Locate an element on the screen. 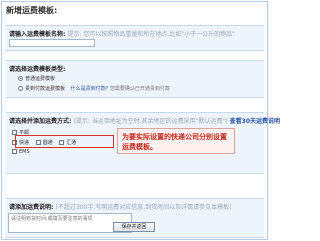 The image size is (320, 241). shipping-option-ems: EMS is located at coordinates (21, 152).